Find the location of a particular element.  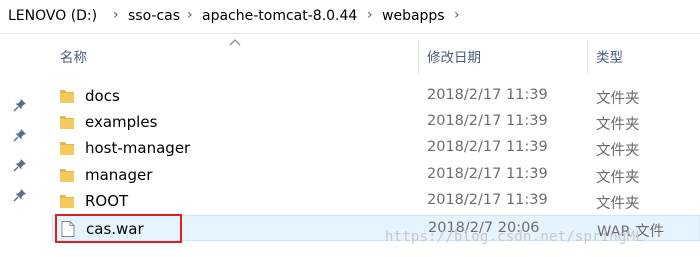

file-row-examples: examples 2018/2/17 11:39 文件夹 is located at coordinates (376, 122).